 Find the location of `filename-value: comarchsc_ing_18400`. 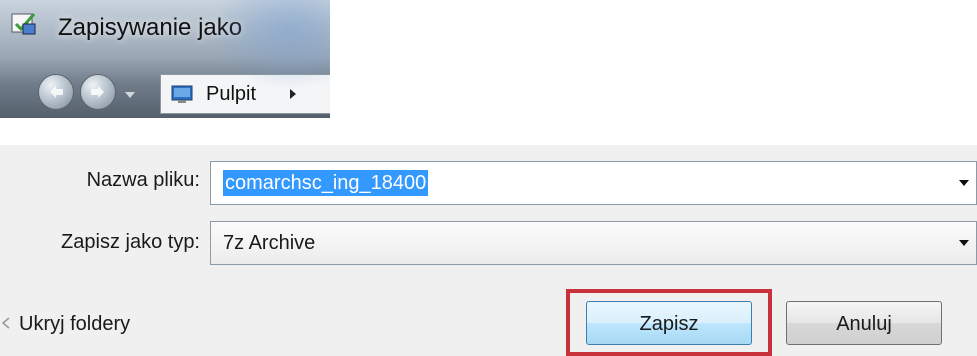

filename-value: comarchsc_ing_18400 is located at coordinates (326, 183).